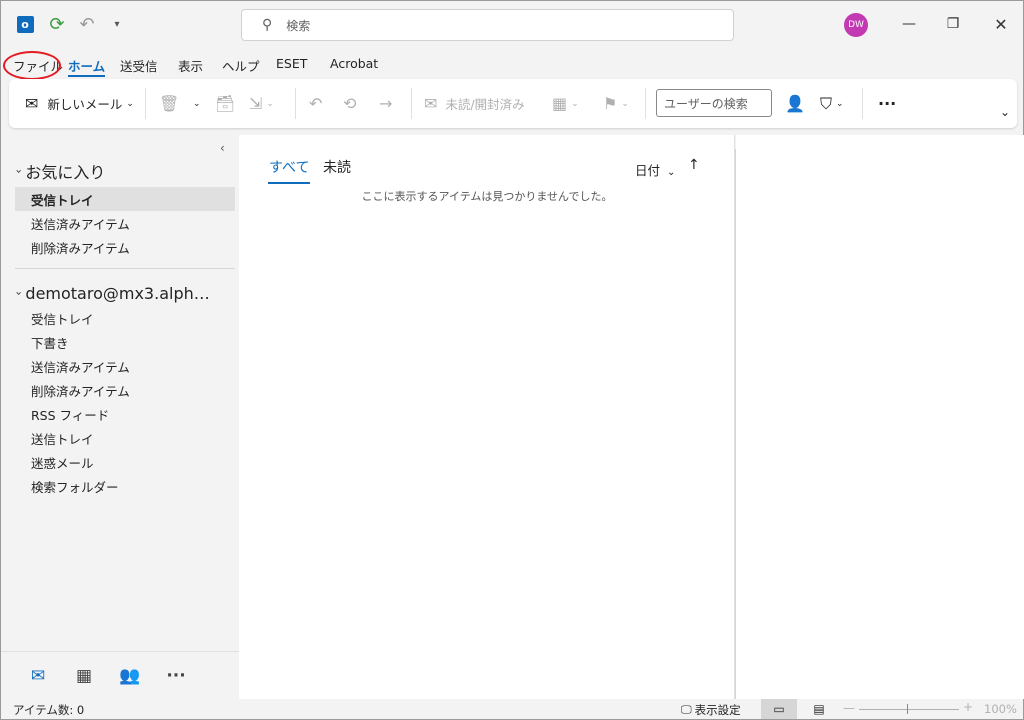  Describe the element at coordinates (648, 170) in the screenshot. I see `sort-label: 日付` at that location.